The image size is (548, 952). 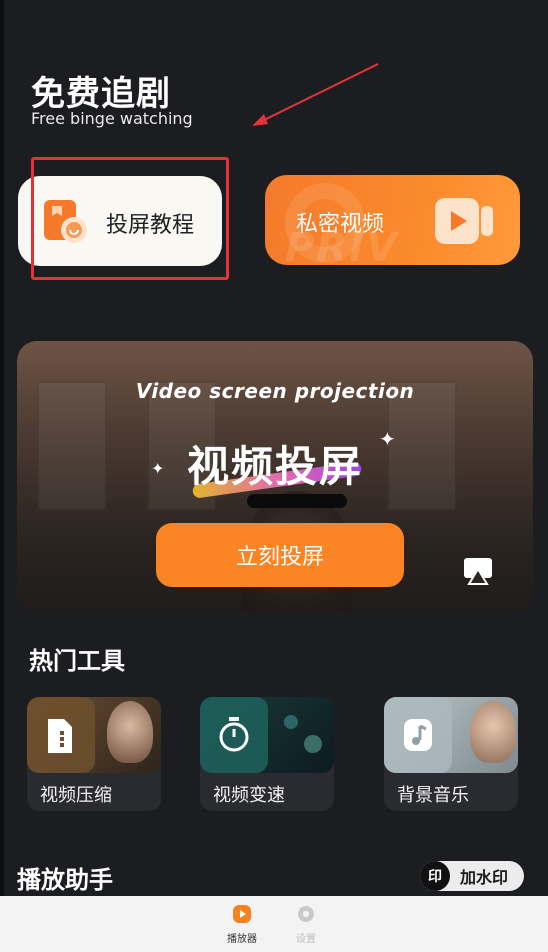 What do you see at coordinates (306, 914) in the screenshot?
I see `gear-icon` at bounding box center [306, 914].